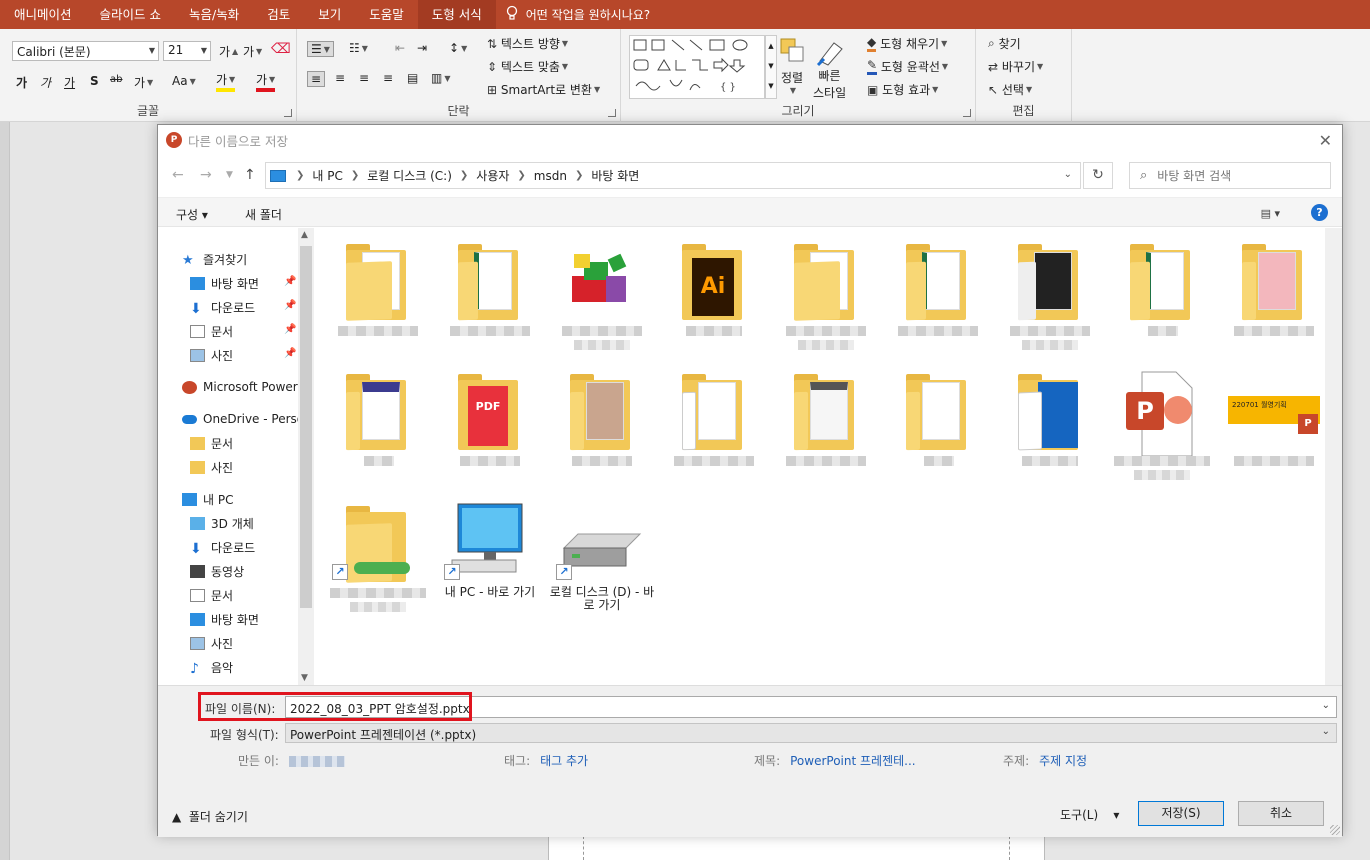 Image resolution: width=1370 pixels, height=860 pixels. I want to click on align-right-icon: ≡, so click(364, 78).